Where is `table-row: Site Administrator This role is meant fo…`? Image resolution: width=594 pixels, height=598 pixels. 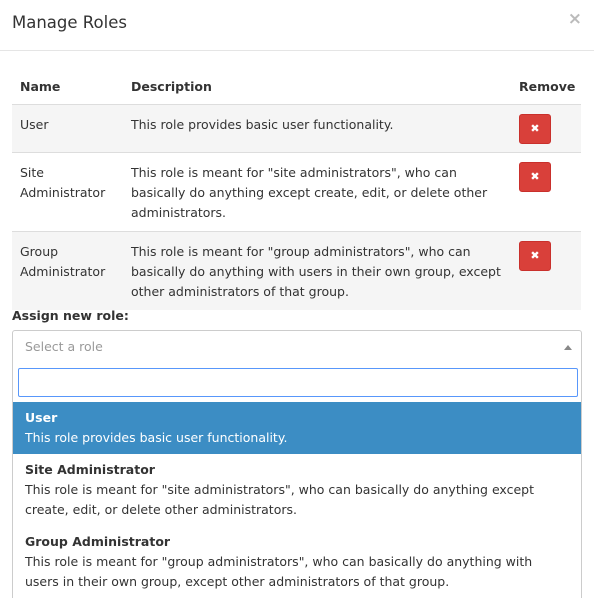 table-row: Site Administrator This role is meant fo… is located at coordinates (296, 191).